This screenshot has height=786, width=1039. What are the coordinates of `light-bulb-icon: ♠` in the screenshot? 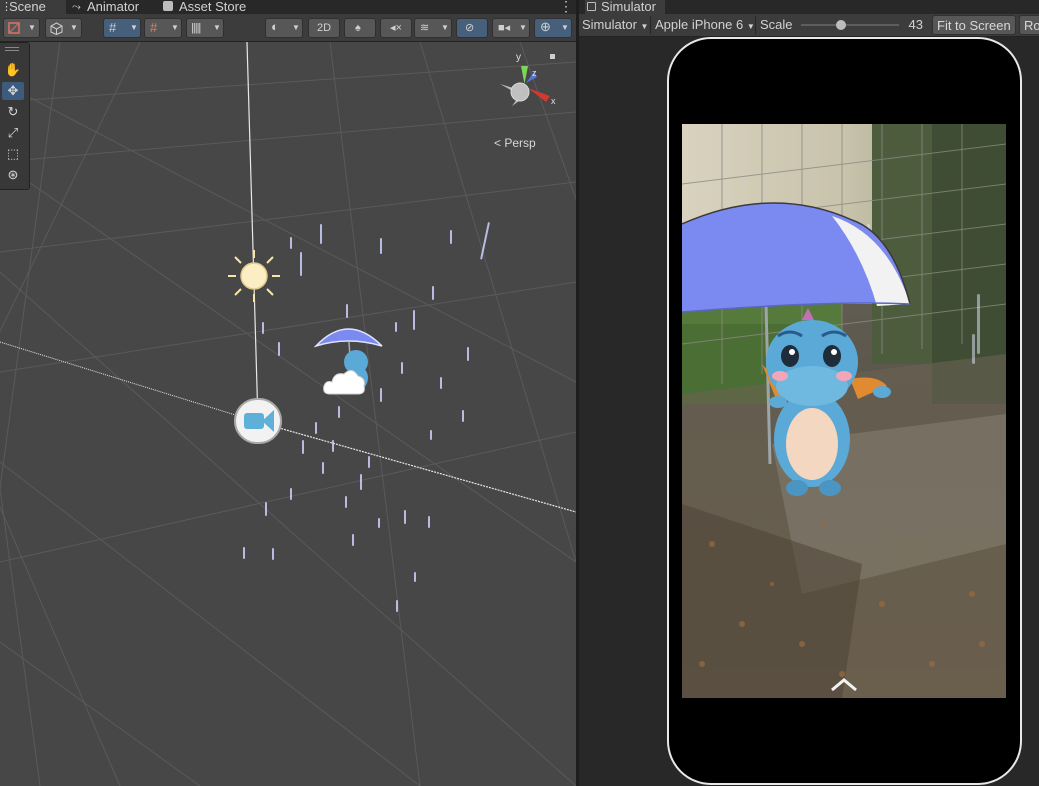 It's located at (358, 28).